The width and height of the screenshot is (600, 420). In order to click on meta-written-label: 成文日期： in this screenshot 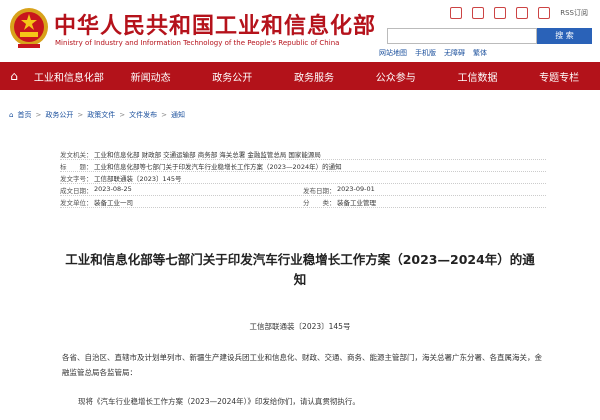, I will do `click(76, 190)`.